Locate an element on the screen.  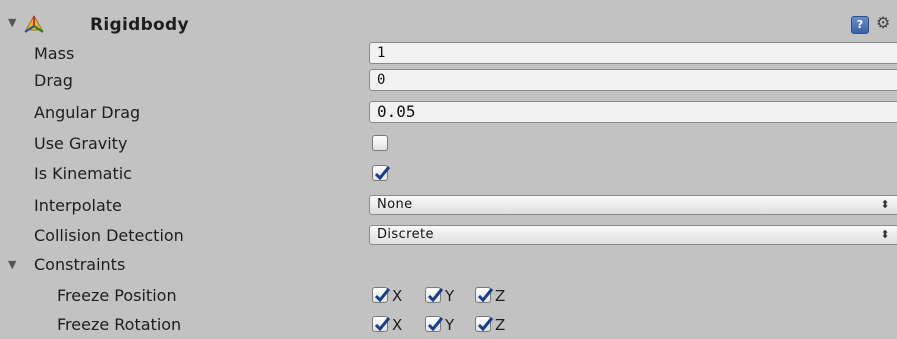
mass-label: Mass is located at coordinates (54, 53).